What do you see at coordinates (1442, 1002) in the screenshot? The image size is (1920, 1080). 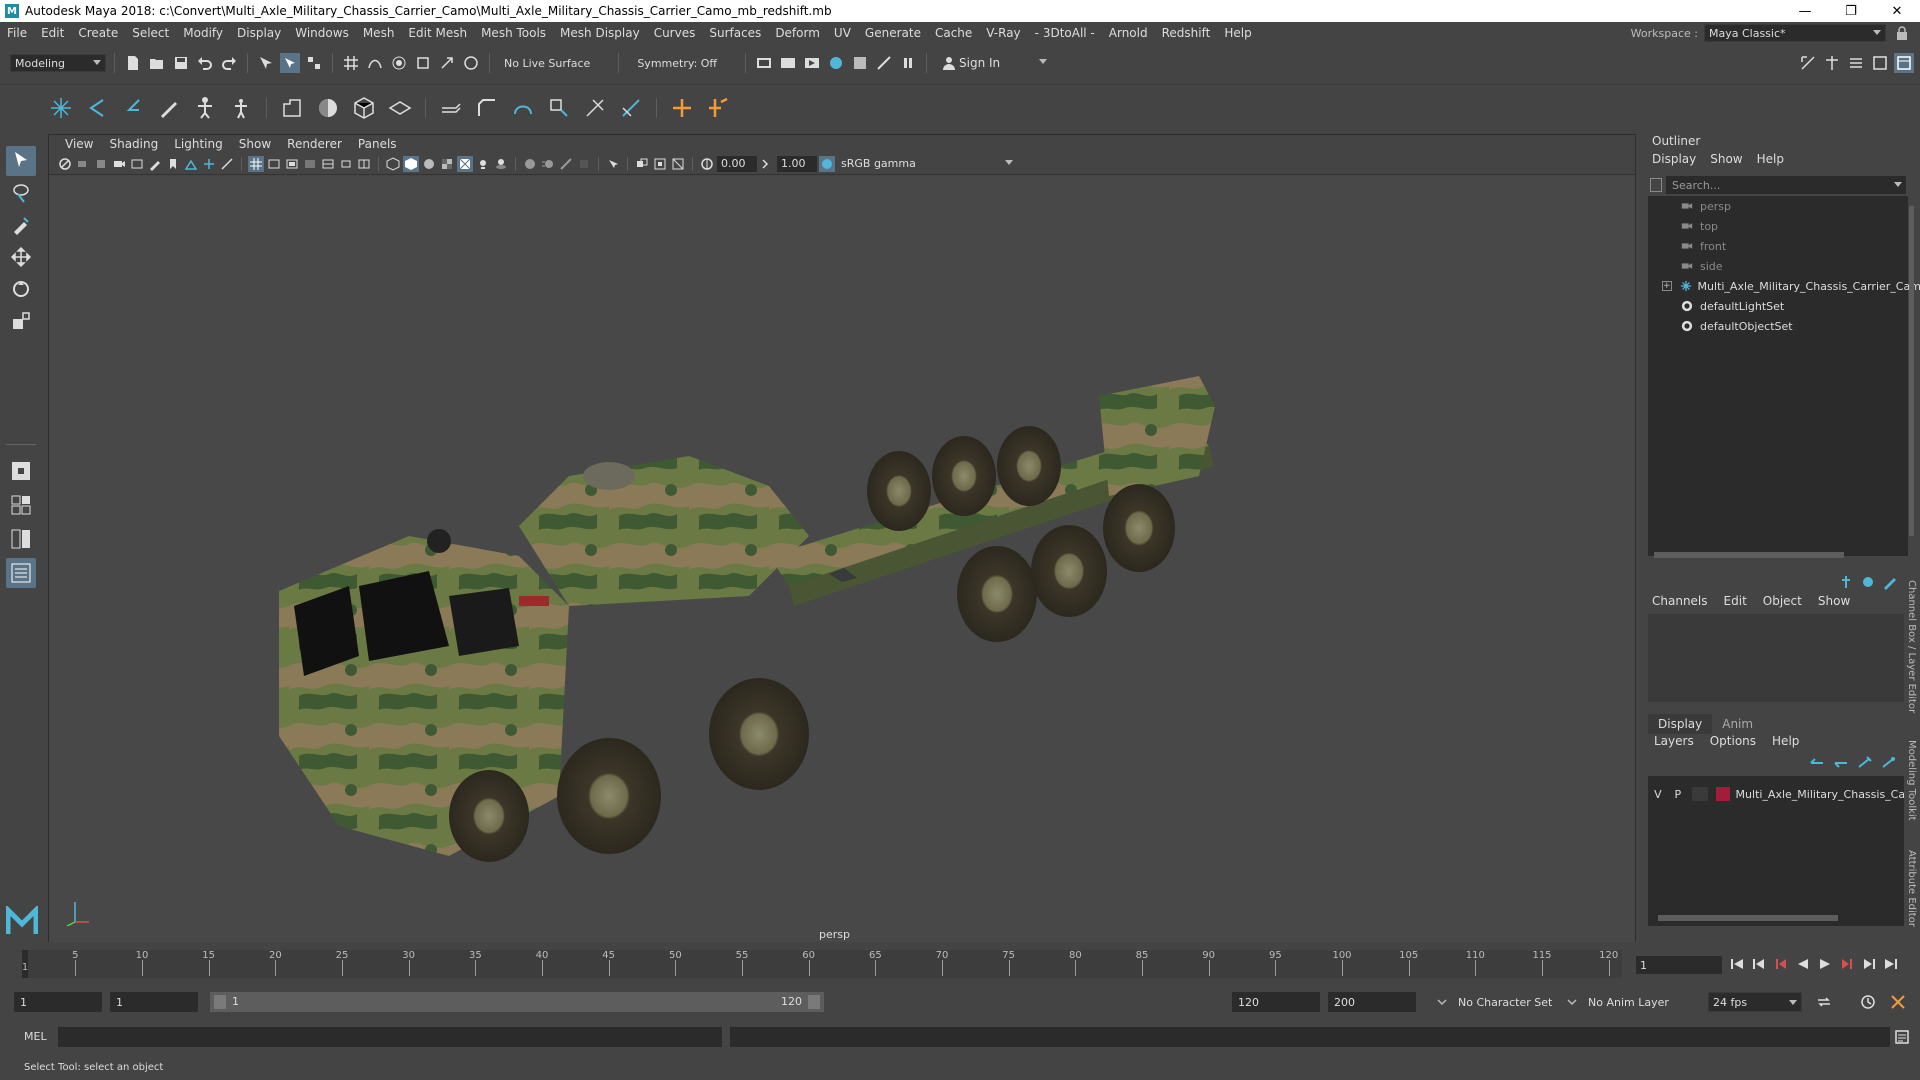 I see `character-set-icon` at bounding box center [1442, 1002].